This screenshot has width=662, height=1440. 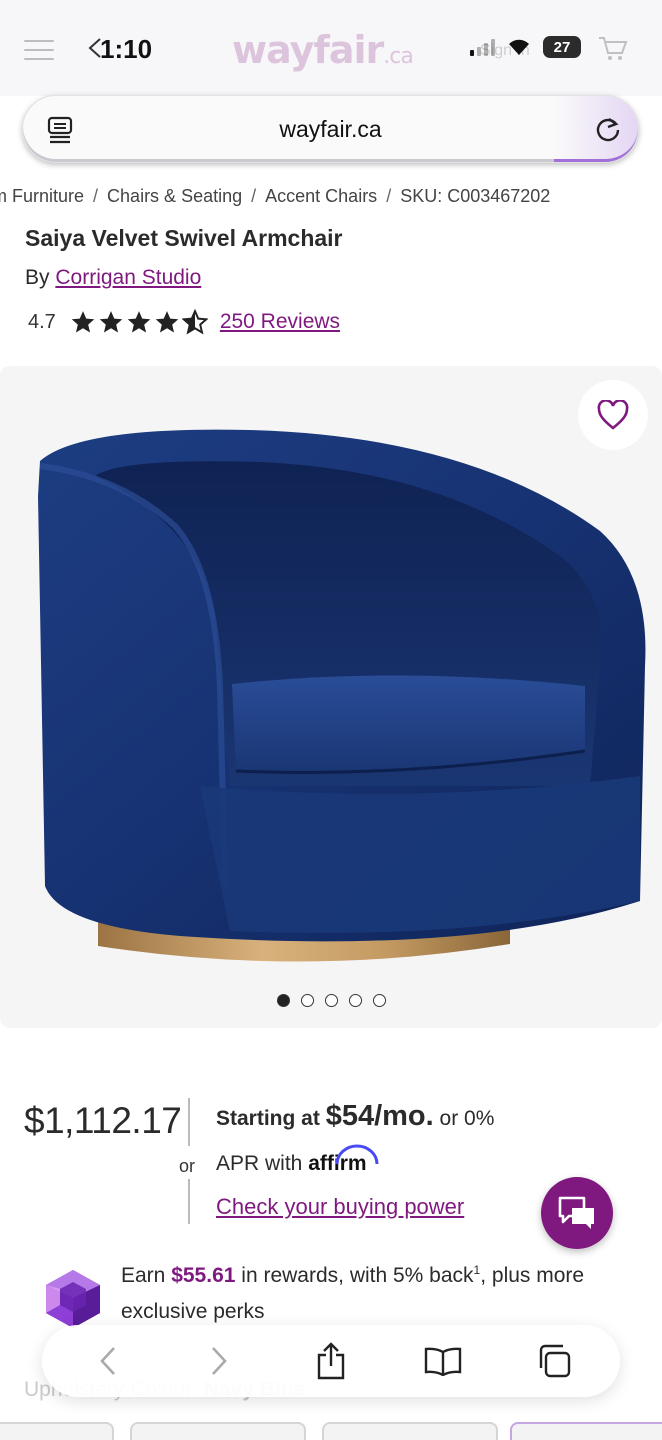 What do you see at coordinates (608, 129) in the screenshot?
I see `reload-icon` at bounding box center [608, 129].